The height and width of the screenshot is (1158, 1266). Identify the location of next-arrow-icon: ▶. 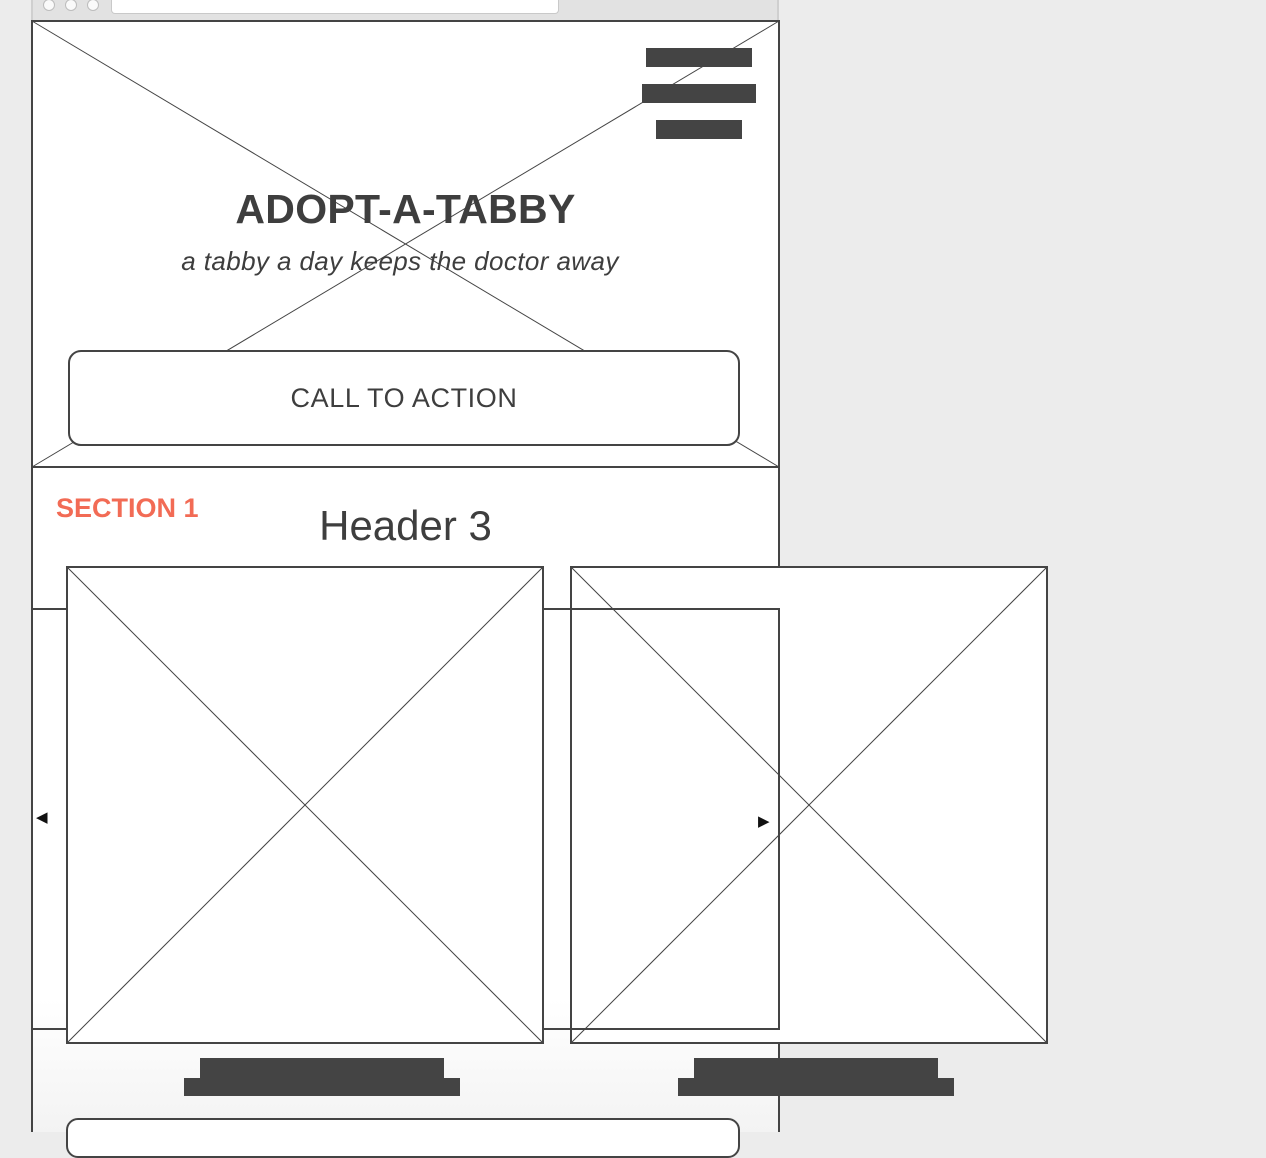
(764, 821).